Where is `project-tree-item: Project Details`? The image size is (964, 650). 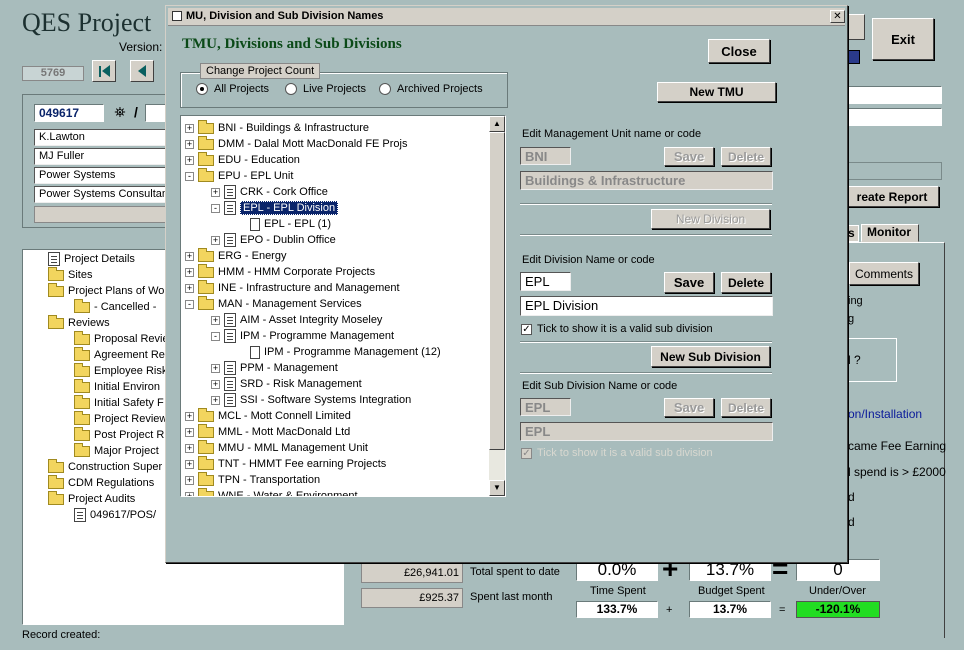
project-tree-item: Project Details is located at coordinates (91, 259).